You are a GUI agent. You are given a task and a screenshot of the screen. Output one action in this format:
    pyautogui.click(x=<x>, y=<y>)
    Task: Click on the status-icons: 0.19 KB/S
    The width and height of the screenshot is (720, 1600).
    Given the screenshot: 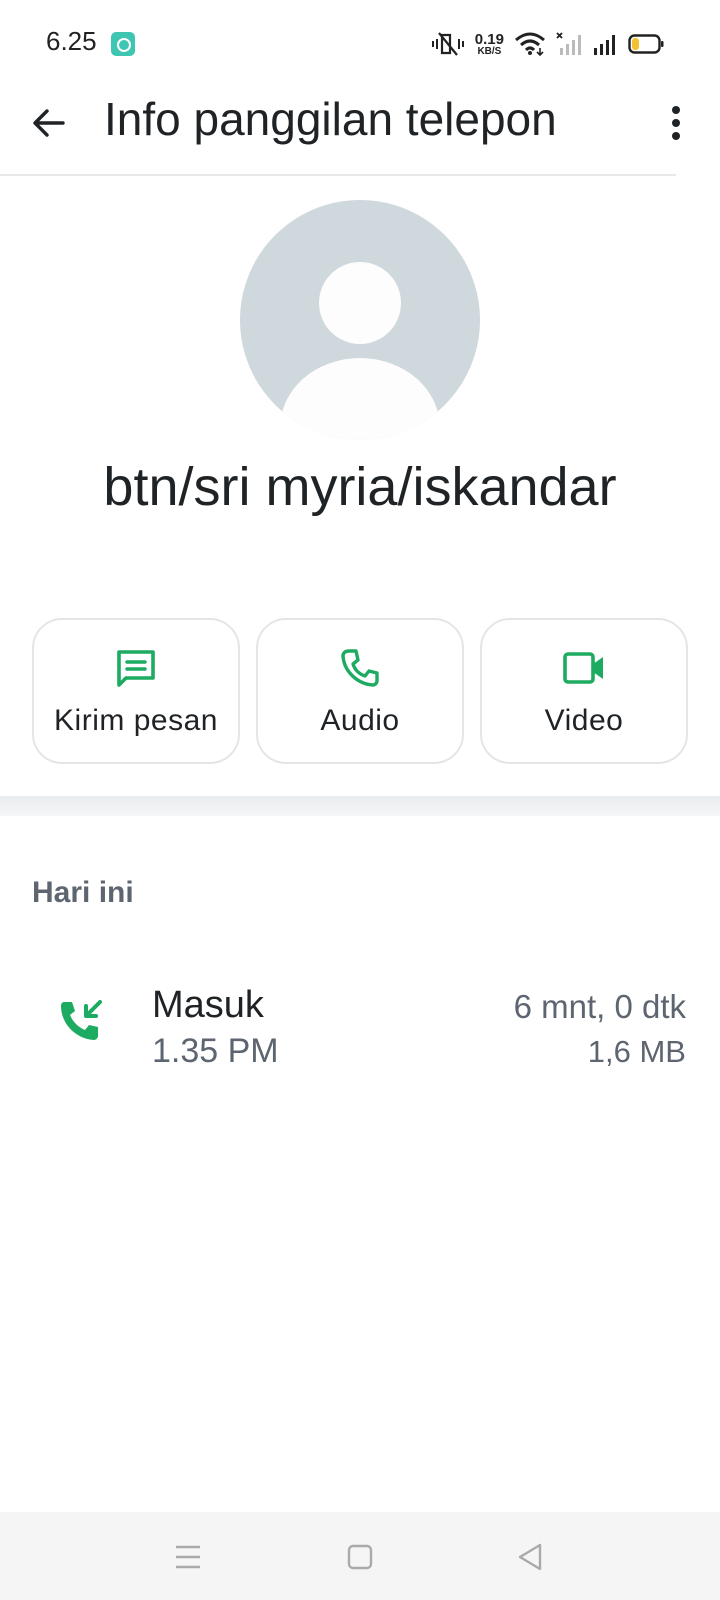 What is the action you would take?
    pyautogui.click(x=547, y=44)
    